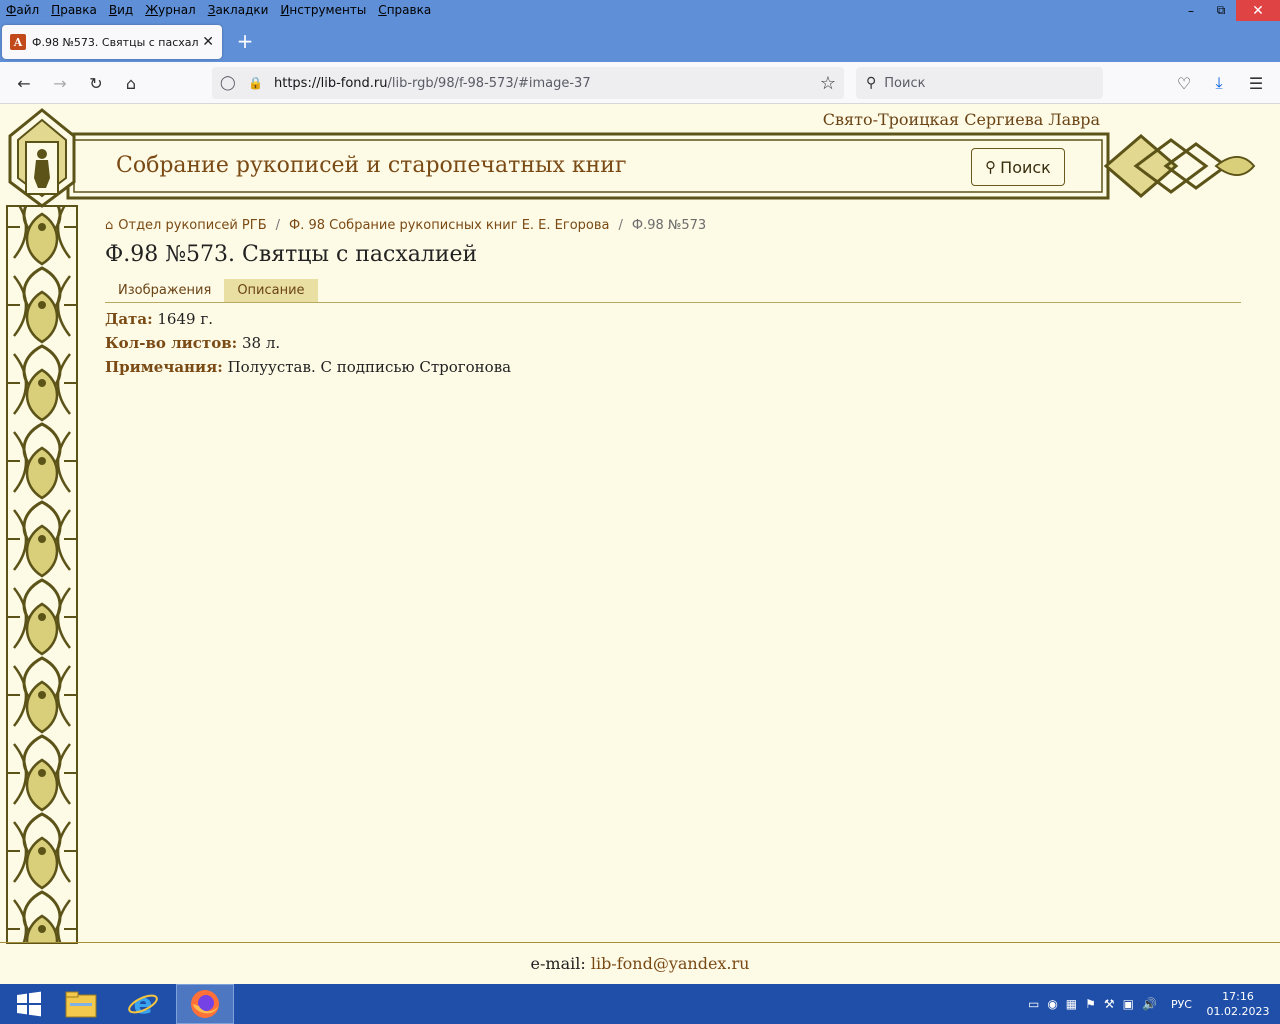 This screenshot has width=1280, height=1024. I want to click on network-icon: ▣, so click(1128, 1004).